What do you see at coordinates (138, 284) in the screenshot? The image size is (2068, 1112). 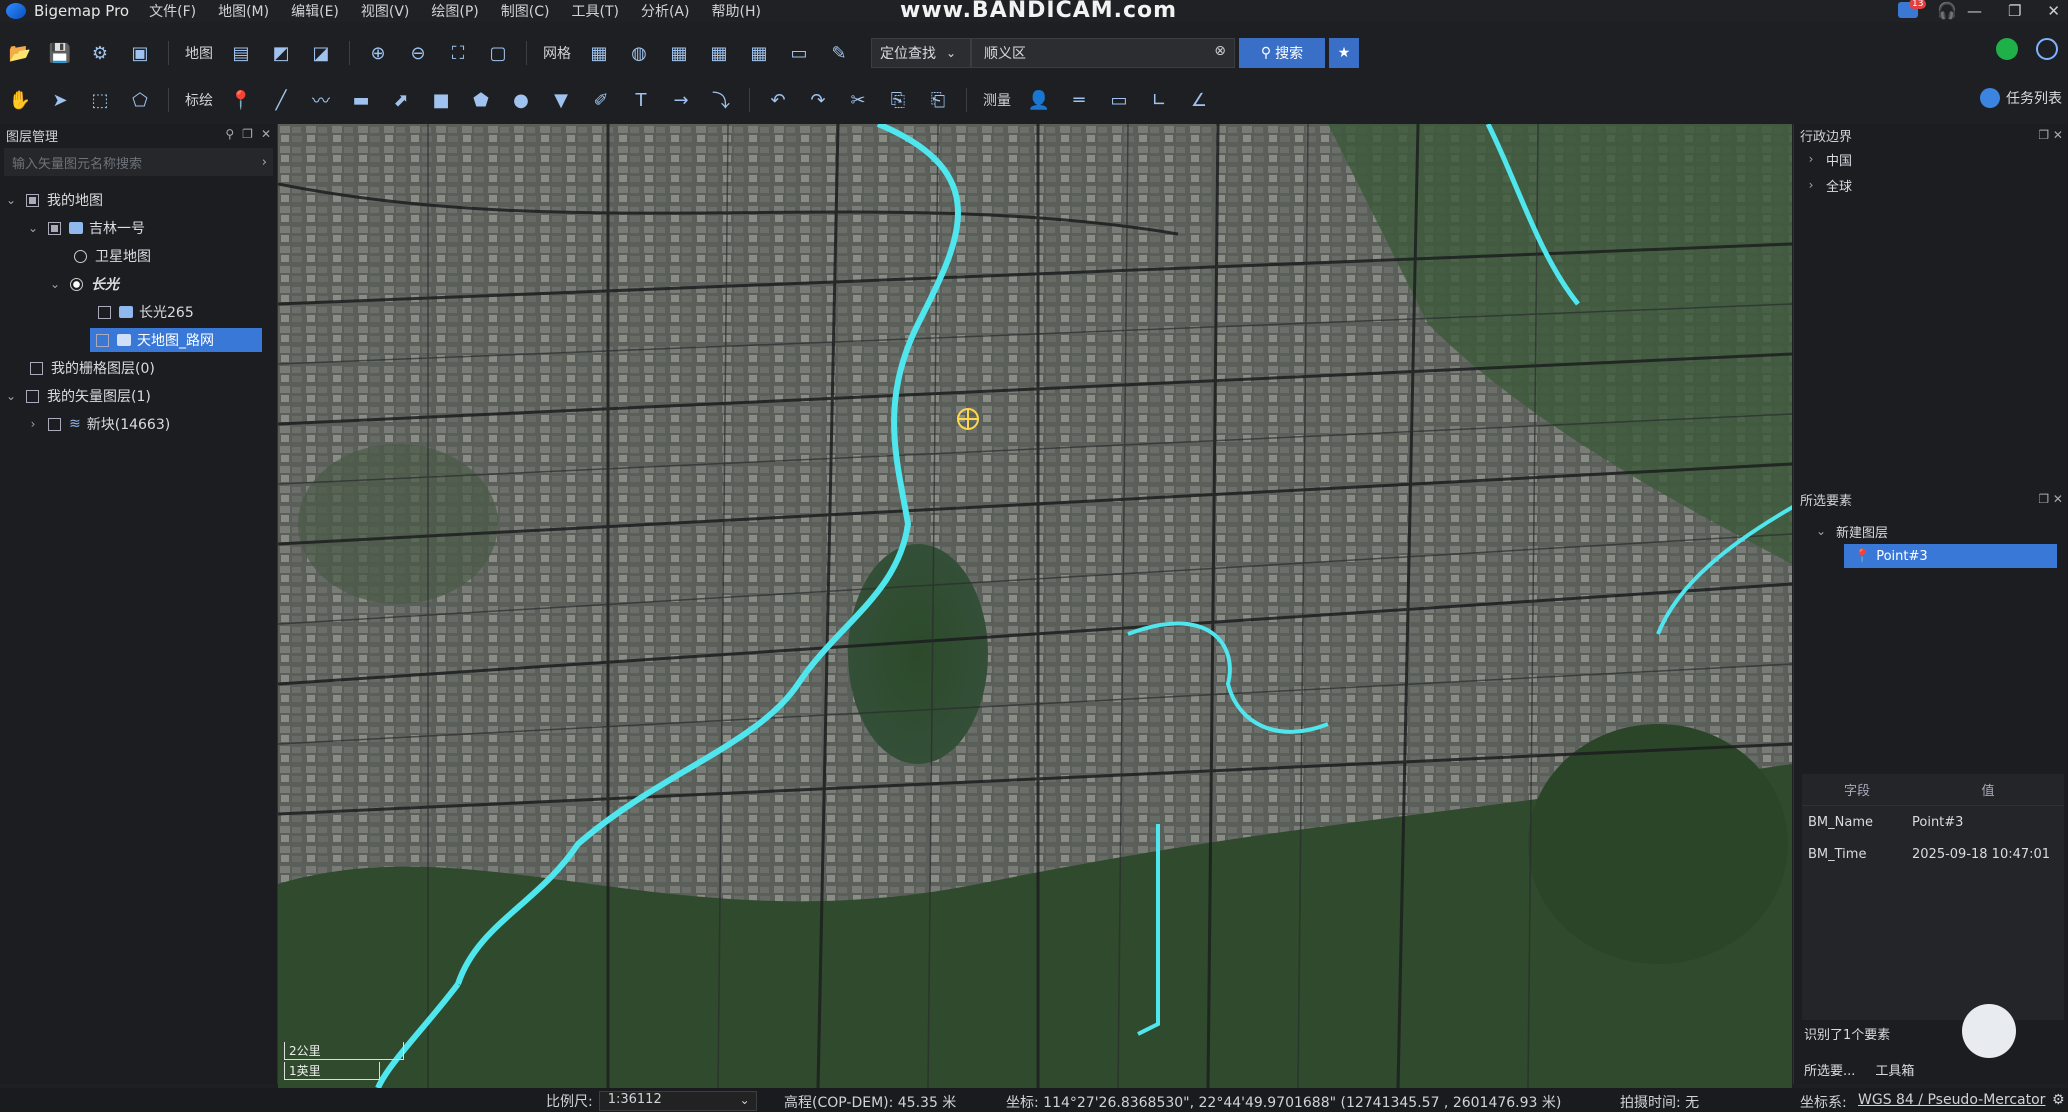 I see `tree-changguang: ⌄ 长光` at bounding box center [138, 284].